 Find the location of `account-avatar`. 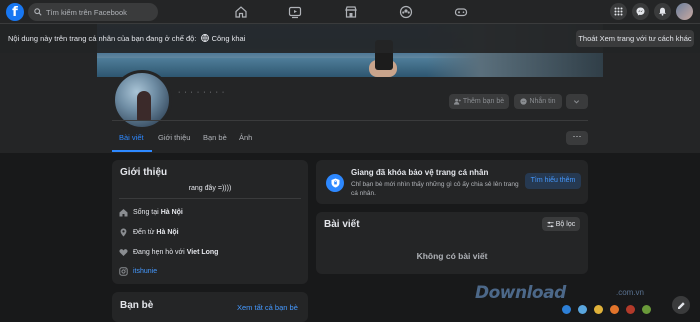

account-avatar is located at coordinates (684, 11).